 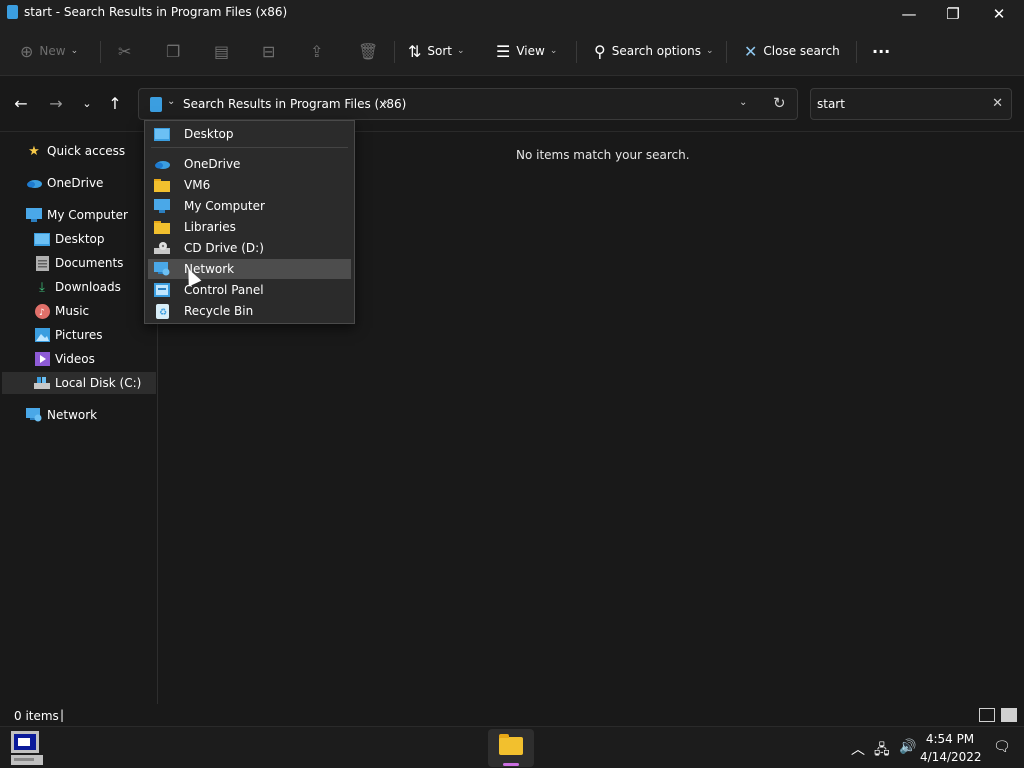 What do you see at coordinates (94, 335) in the screenshot?
I see `sidebar-item-pictures: Pictures` at bounding box center [94, 335].